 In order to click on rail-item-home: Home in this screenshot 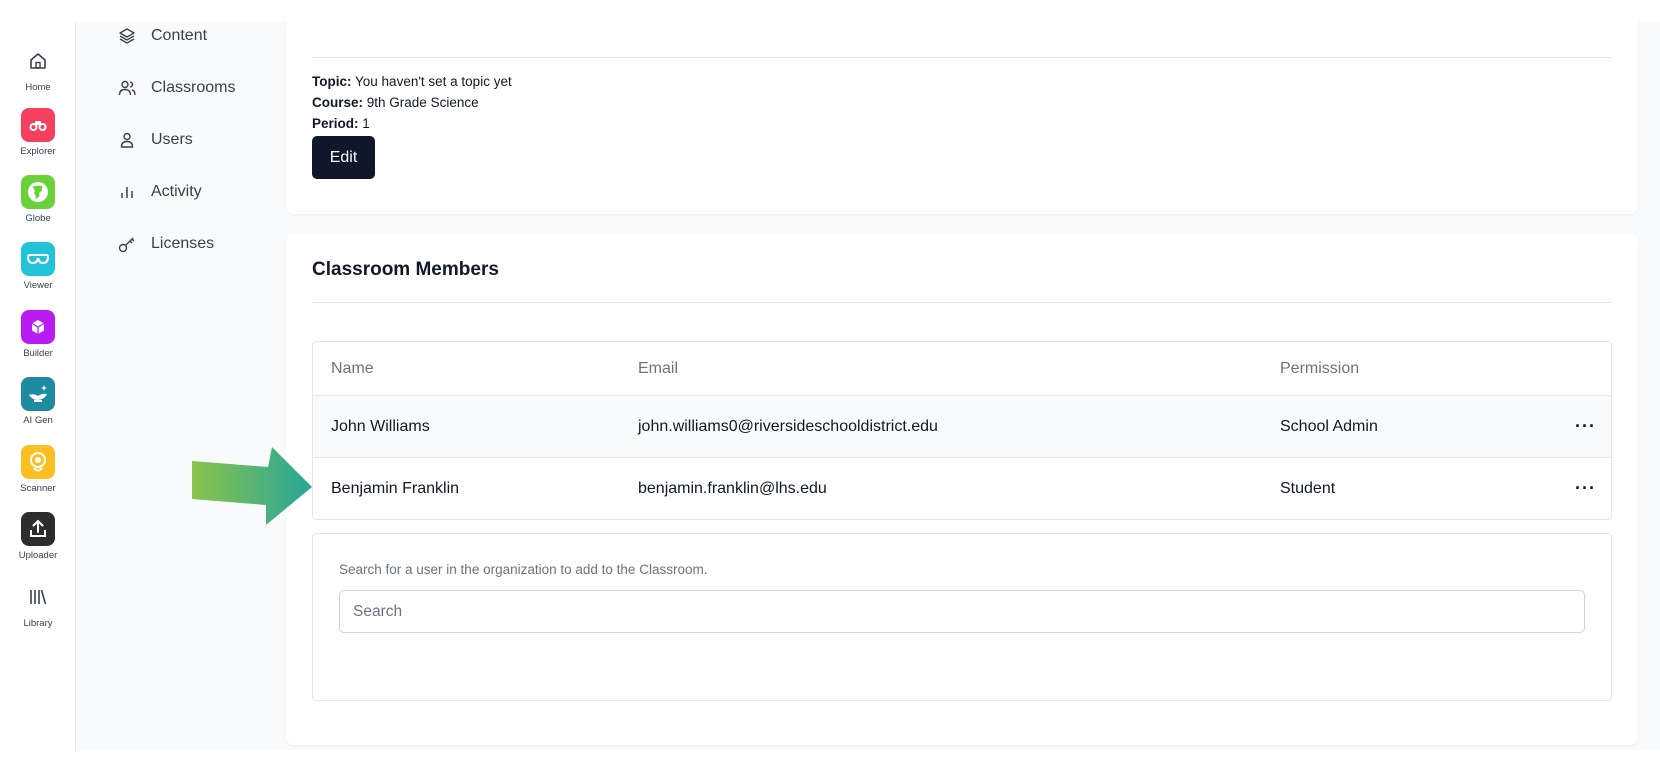, I will do `click(38, 68)`.